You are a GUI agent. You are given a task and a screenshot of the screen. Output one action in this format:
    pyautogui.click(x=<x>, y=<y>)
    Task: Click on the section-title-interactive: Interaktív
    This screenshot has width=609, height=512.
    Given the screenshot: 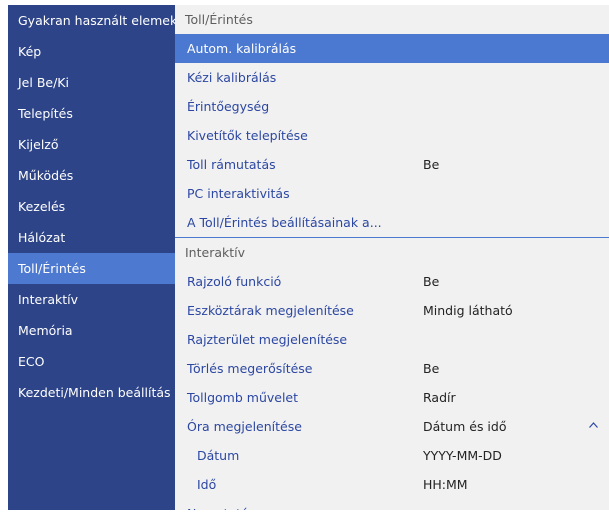 What is the action you would take?
    pyautogui.click(x=215, y=252)
    